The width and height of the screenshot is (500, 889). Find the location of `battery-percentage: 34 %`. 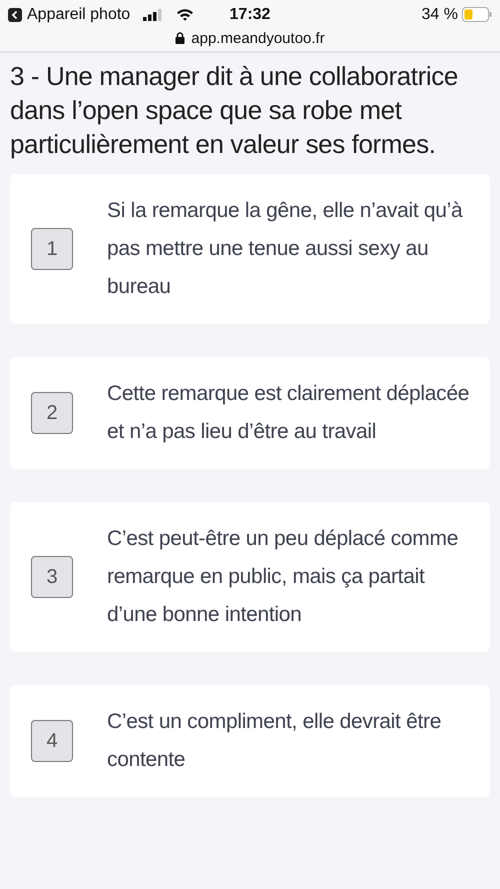

battery-percentage: 34 % is located at coordinates (440, 15).